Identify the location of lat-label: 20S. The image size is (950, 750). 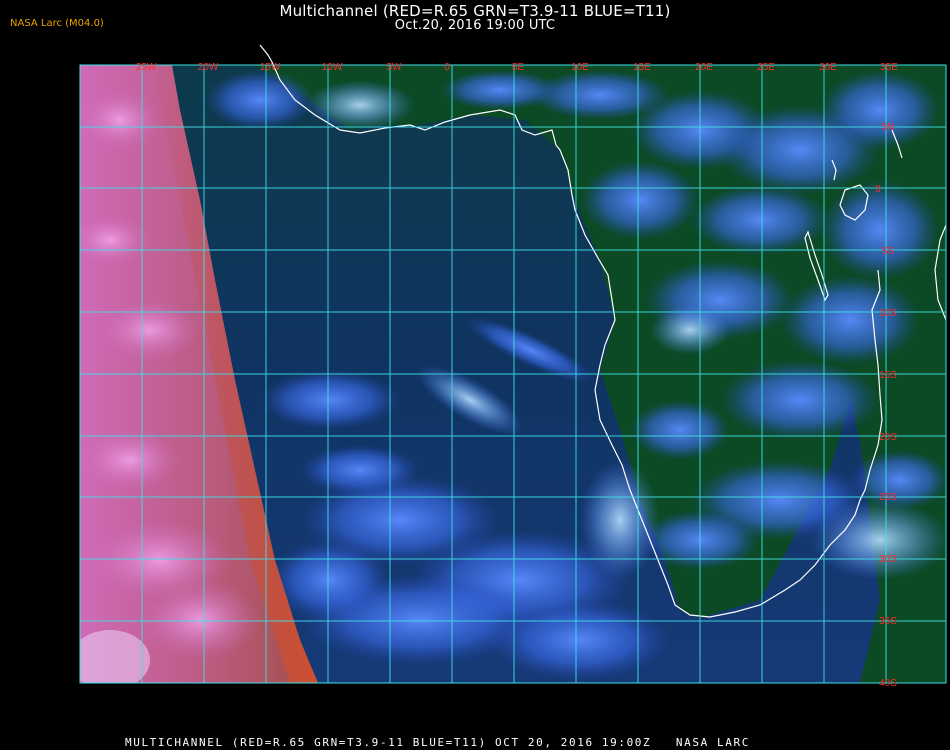
(888, 437).